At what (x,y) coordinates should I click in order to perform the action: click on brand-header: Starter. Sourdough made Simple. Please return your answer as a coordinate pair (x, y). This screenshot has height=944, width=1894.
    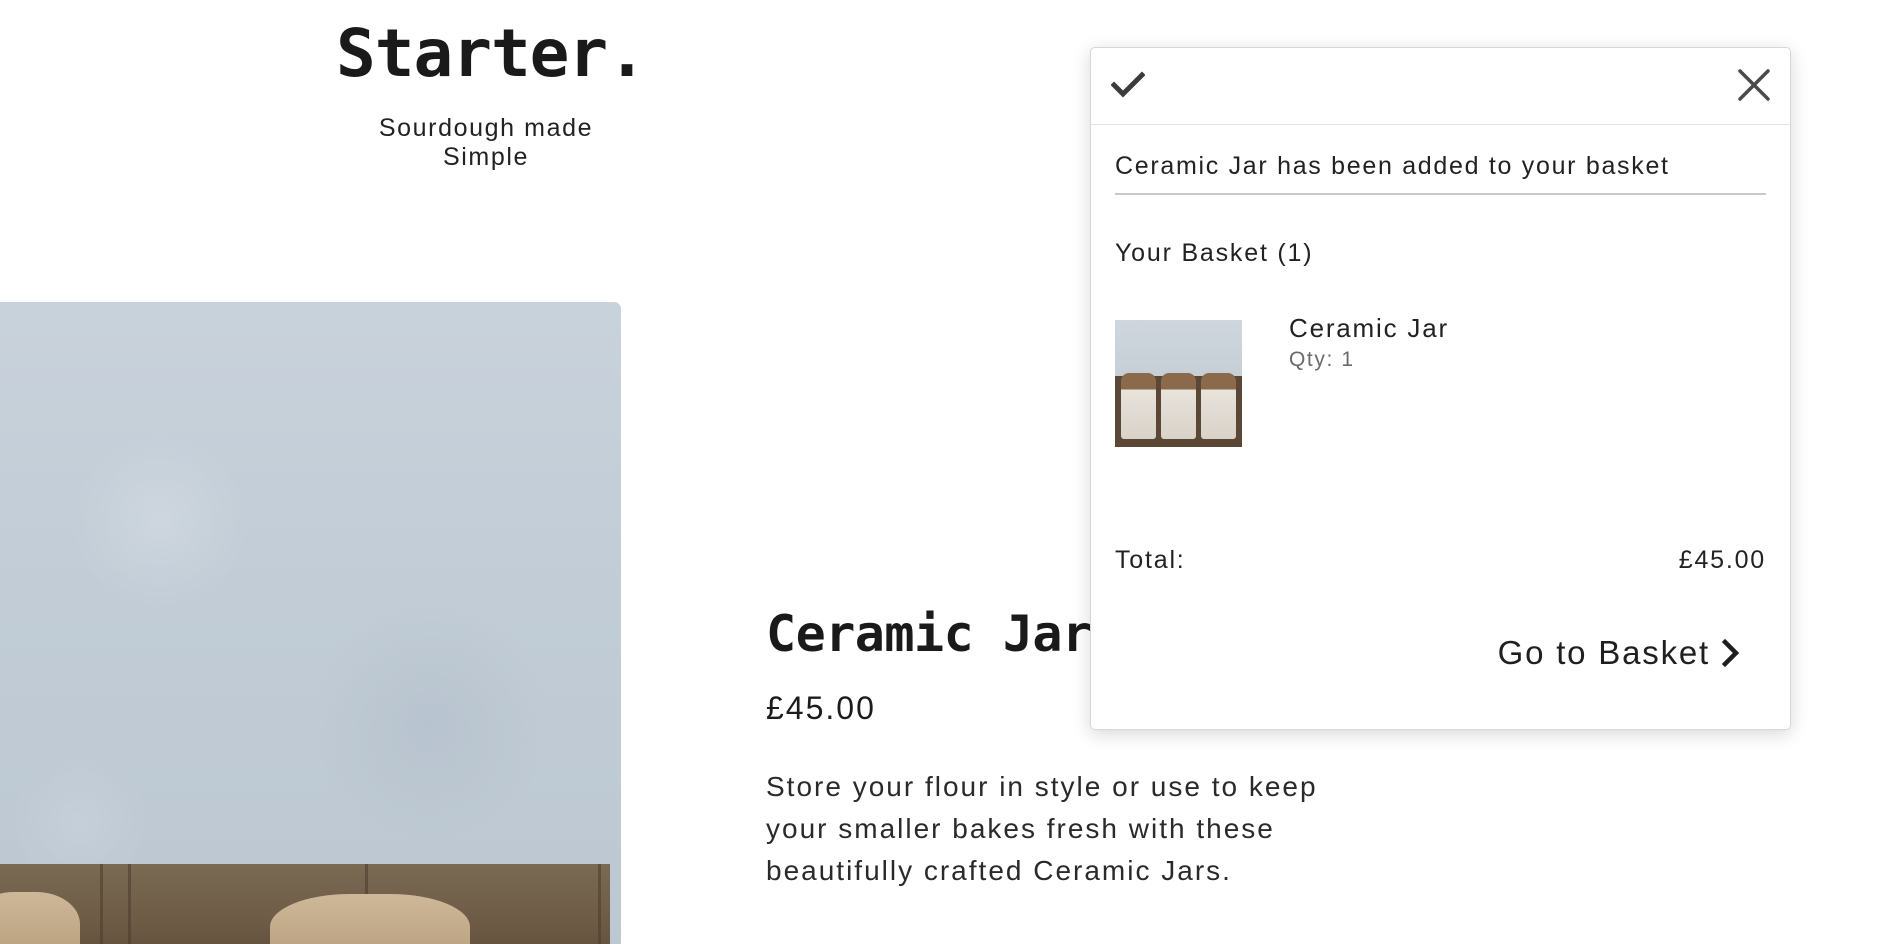
    Looking at the image, I should click on (491, 93).